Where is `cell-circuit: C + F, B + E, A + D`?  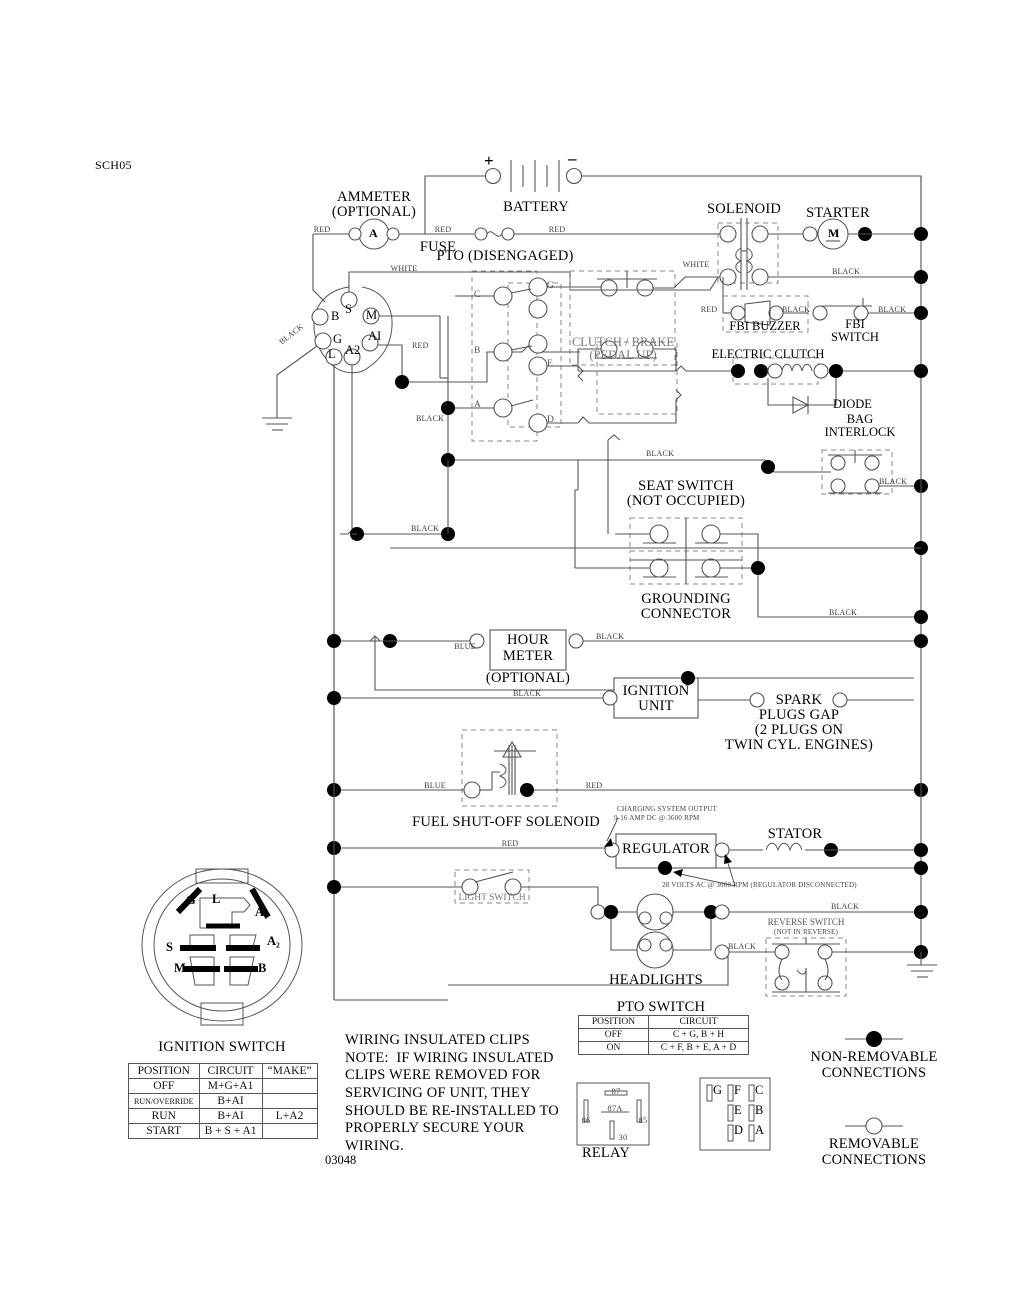 cell-circuit: C + F, B + E, A + D is located at coordinates (698, 1048).